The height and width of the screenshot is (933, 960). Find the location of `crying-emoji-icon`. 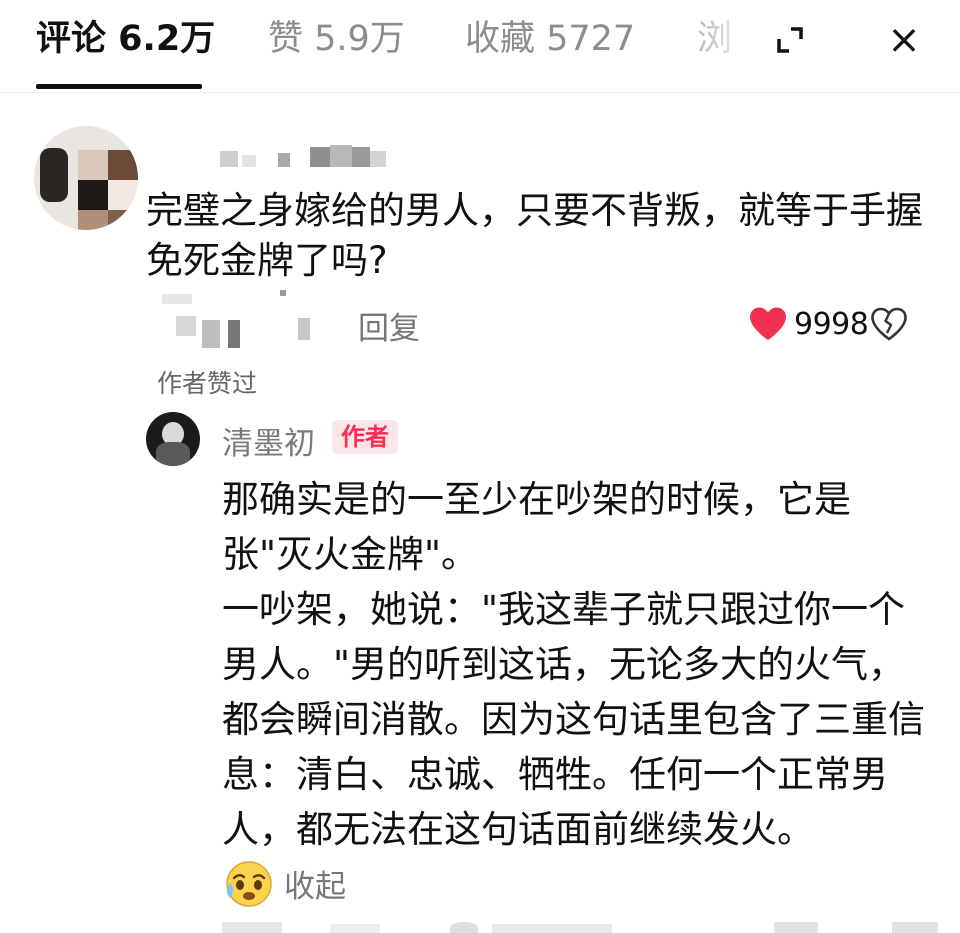

crying-emoji-icon is located at coordinates (249, 884).